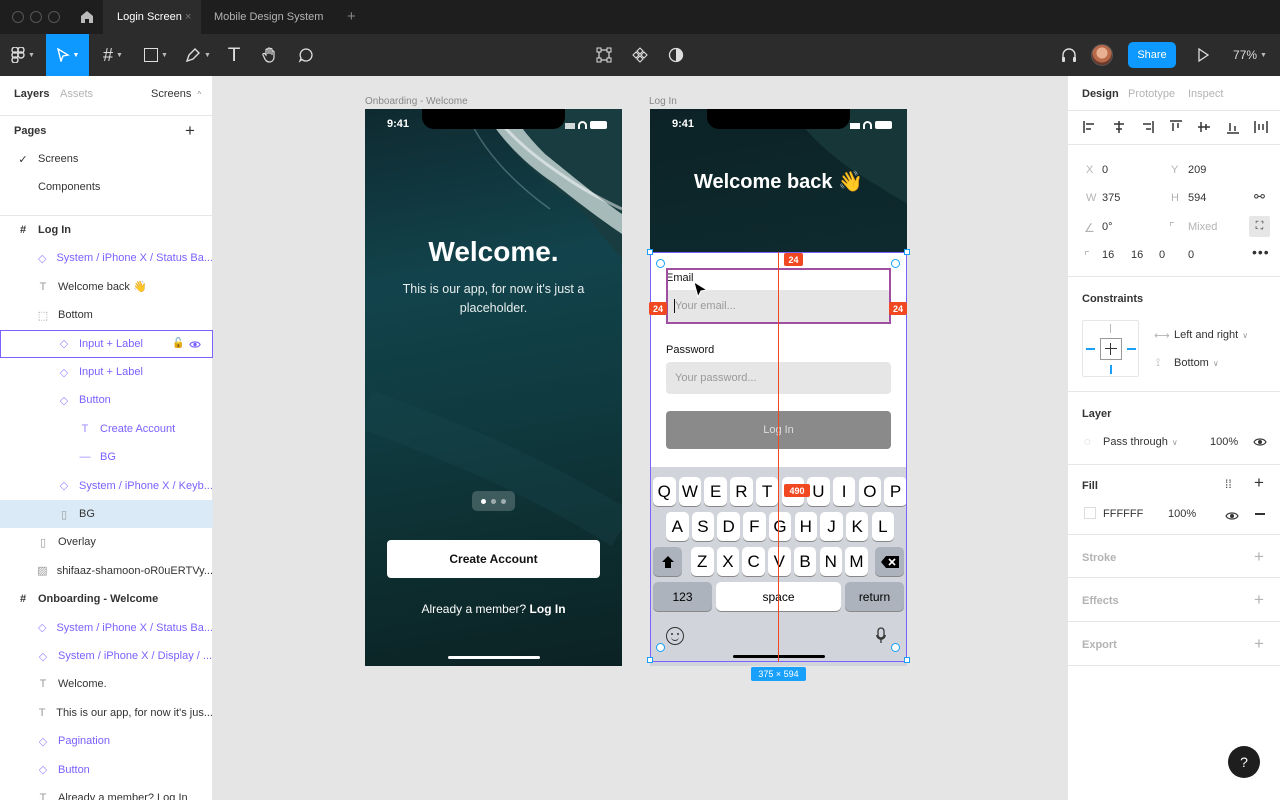 The width and height of the screenshot is (1280, 800). Describe the element at coordinates (604, 55) in the screenshot. I see `edit-object-button` at that location.